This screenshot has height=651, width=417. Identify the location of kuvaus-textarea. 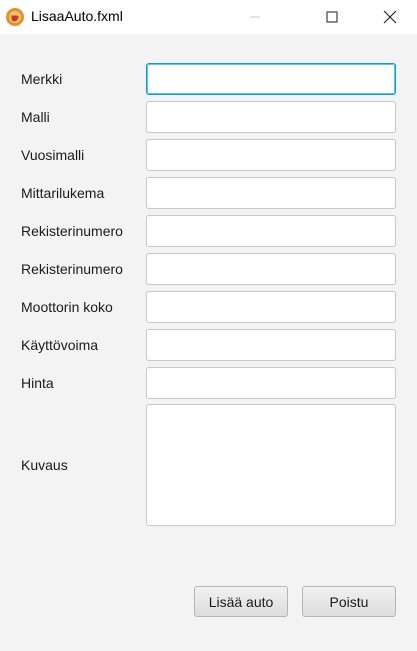
(271, 465).